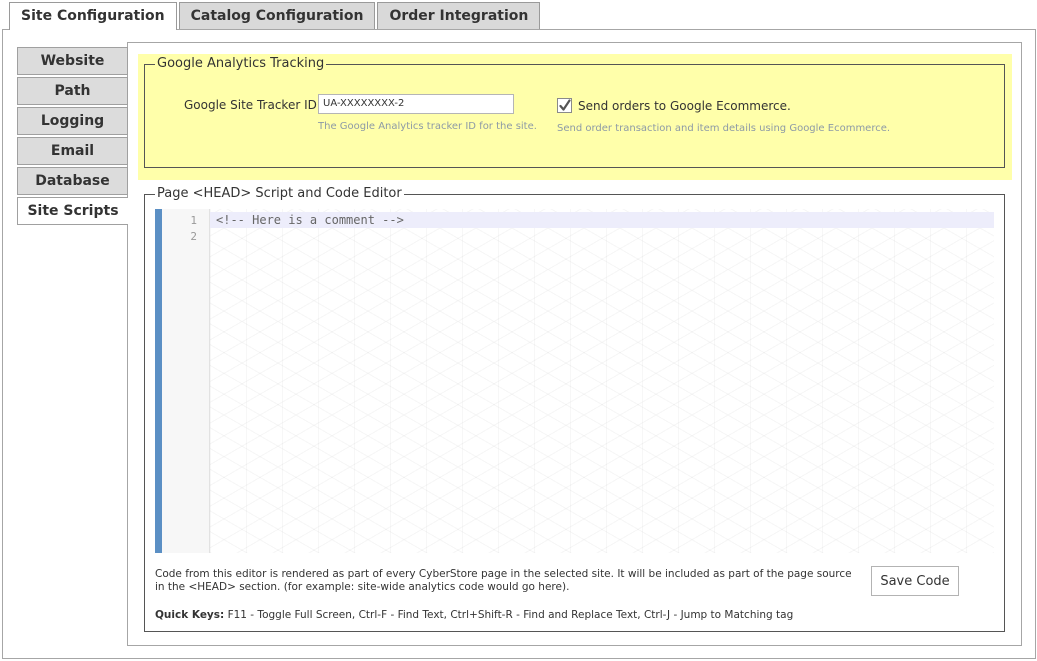 Image resolution: width=1037 pixels, height=661 pixels. Describe the element at coordinates (93, 16) in the screenshot. I see `tab-site-configuration: Site Configuration` at that location.